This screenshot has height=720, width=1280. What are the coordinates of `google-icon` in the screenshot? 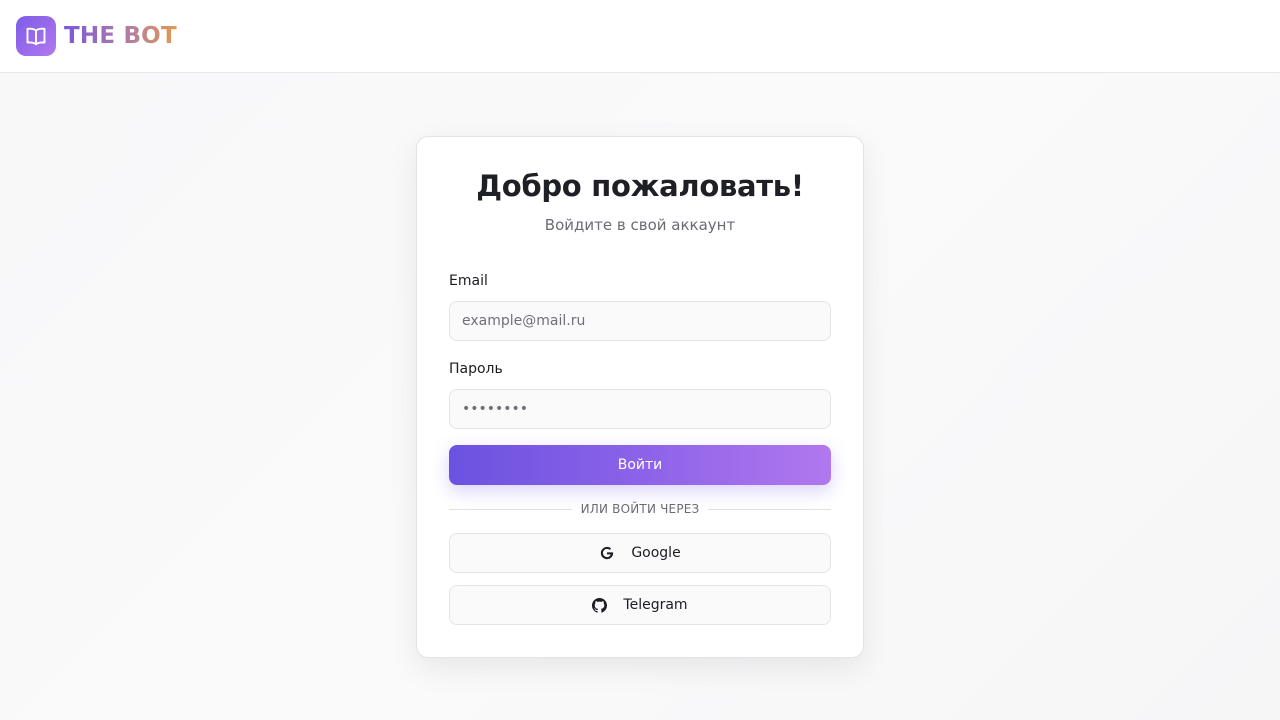 It's located at (607, 553).